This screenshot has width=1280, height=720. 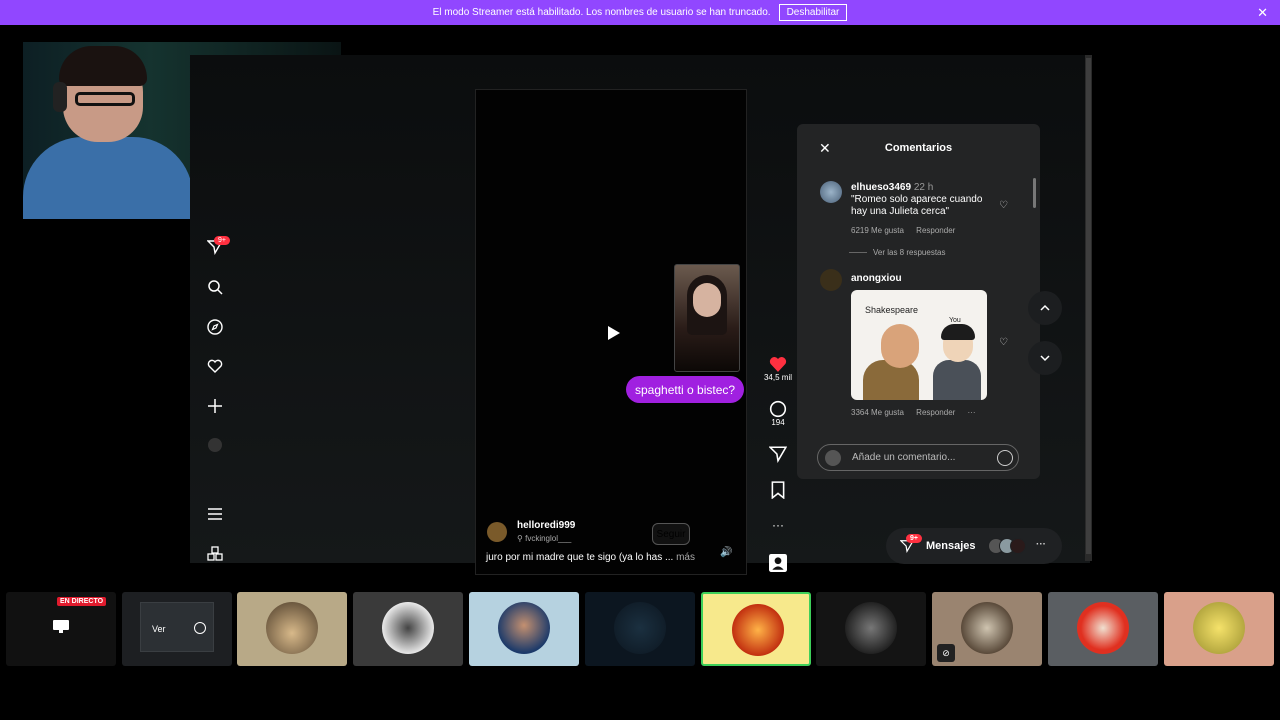 I want to click on comment-likes: 3364 Me gusta, so click(x=877, y=412).